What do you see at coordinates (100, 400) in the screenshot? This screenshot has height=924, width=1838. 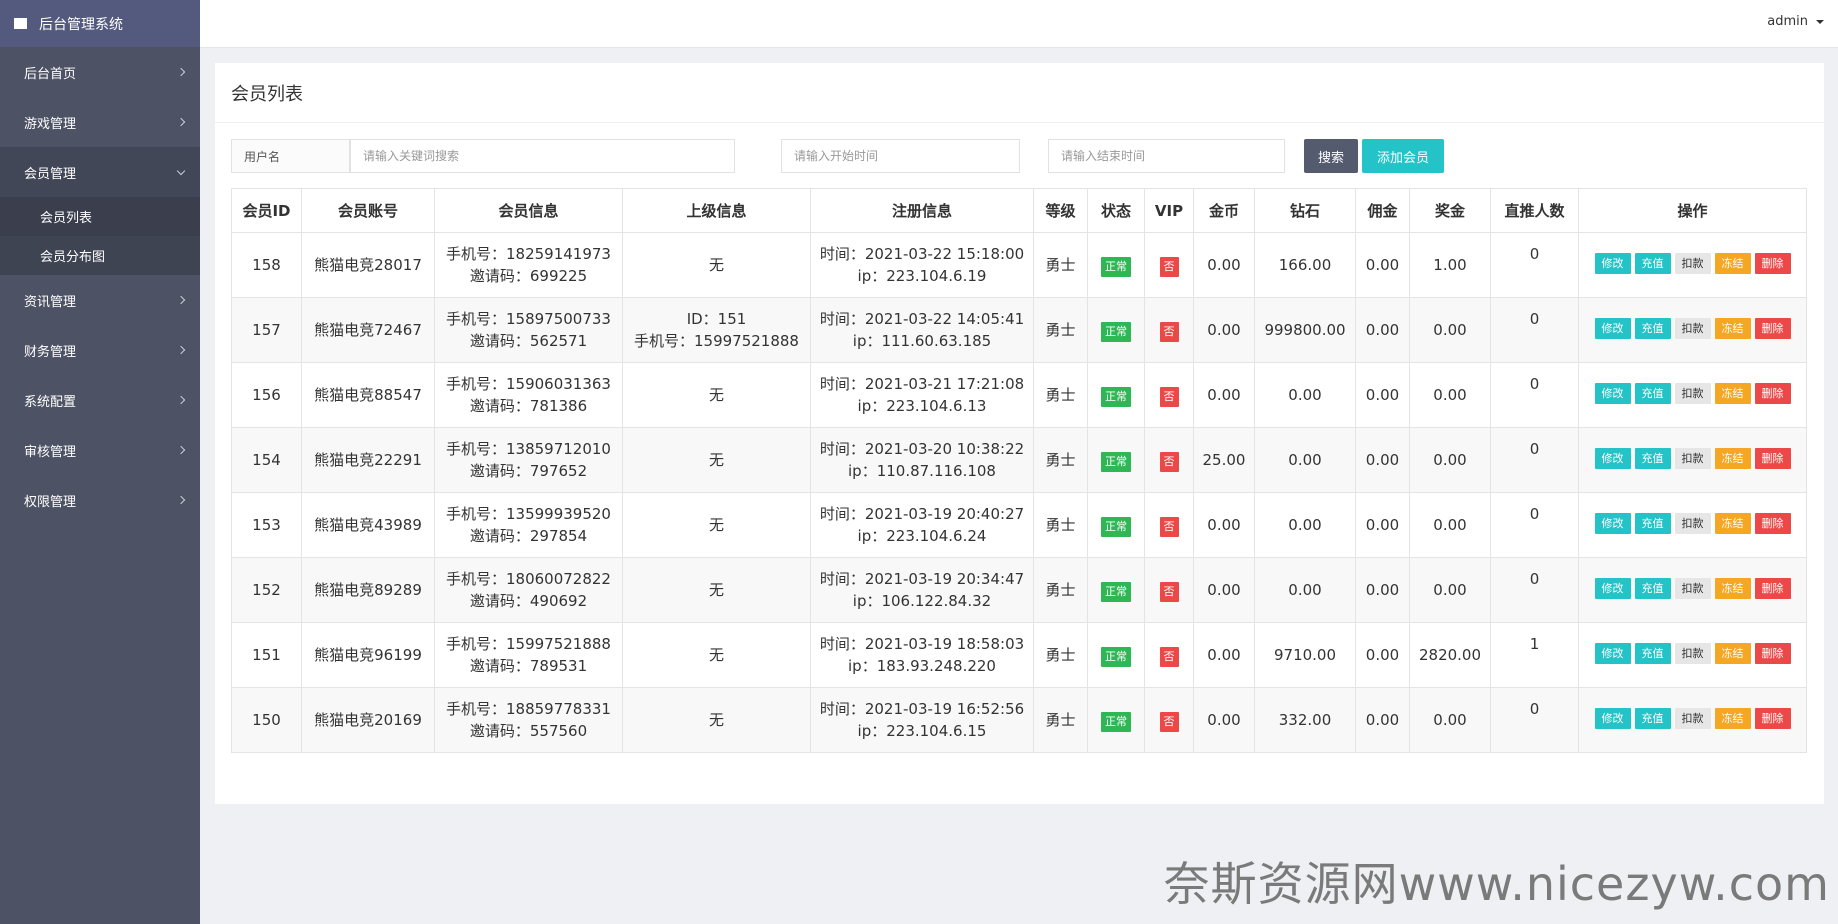 I see `sidebar-item-system: 系统配置` at bounding box center [100, 400].